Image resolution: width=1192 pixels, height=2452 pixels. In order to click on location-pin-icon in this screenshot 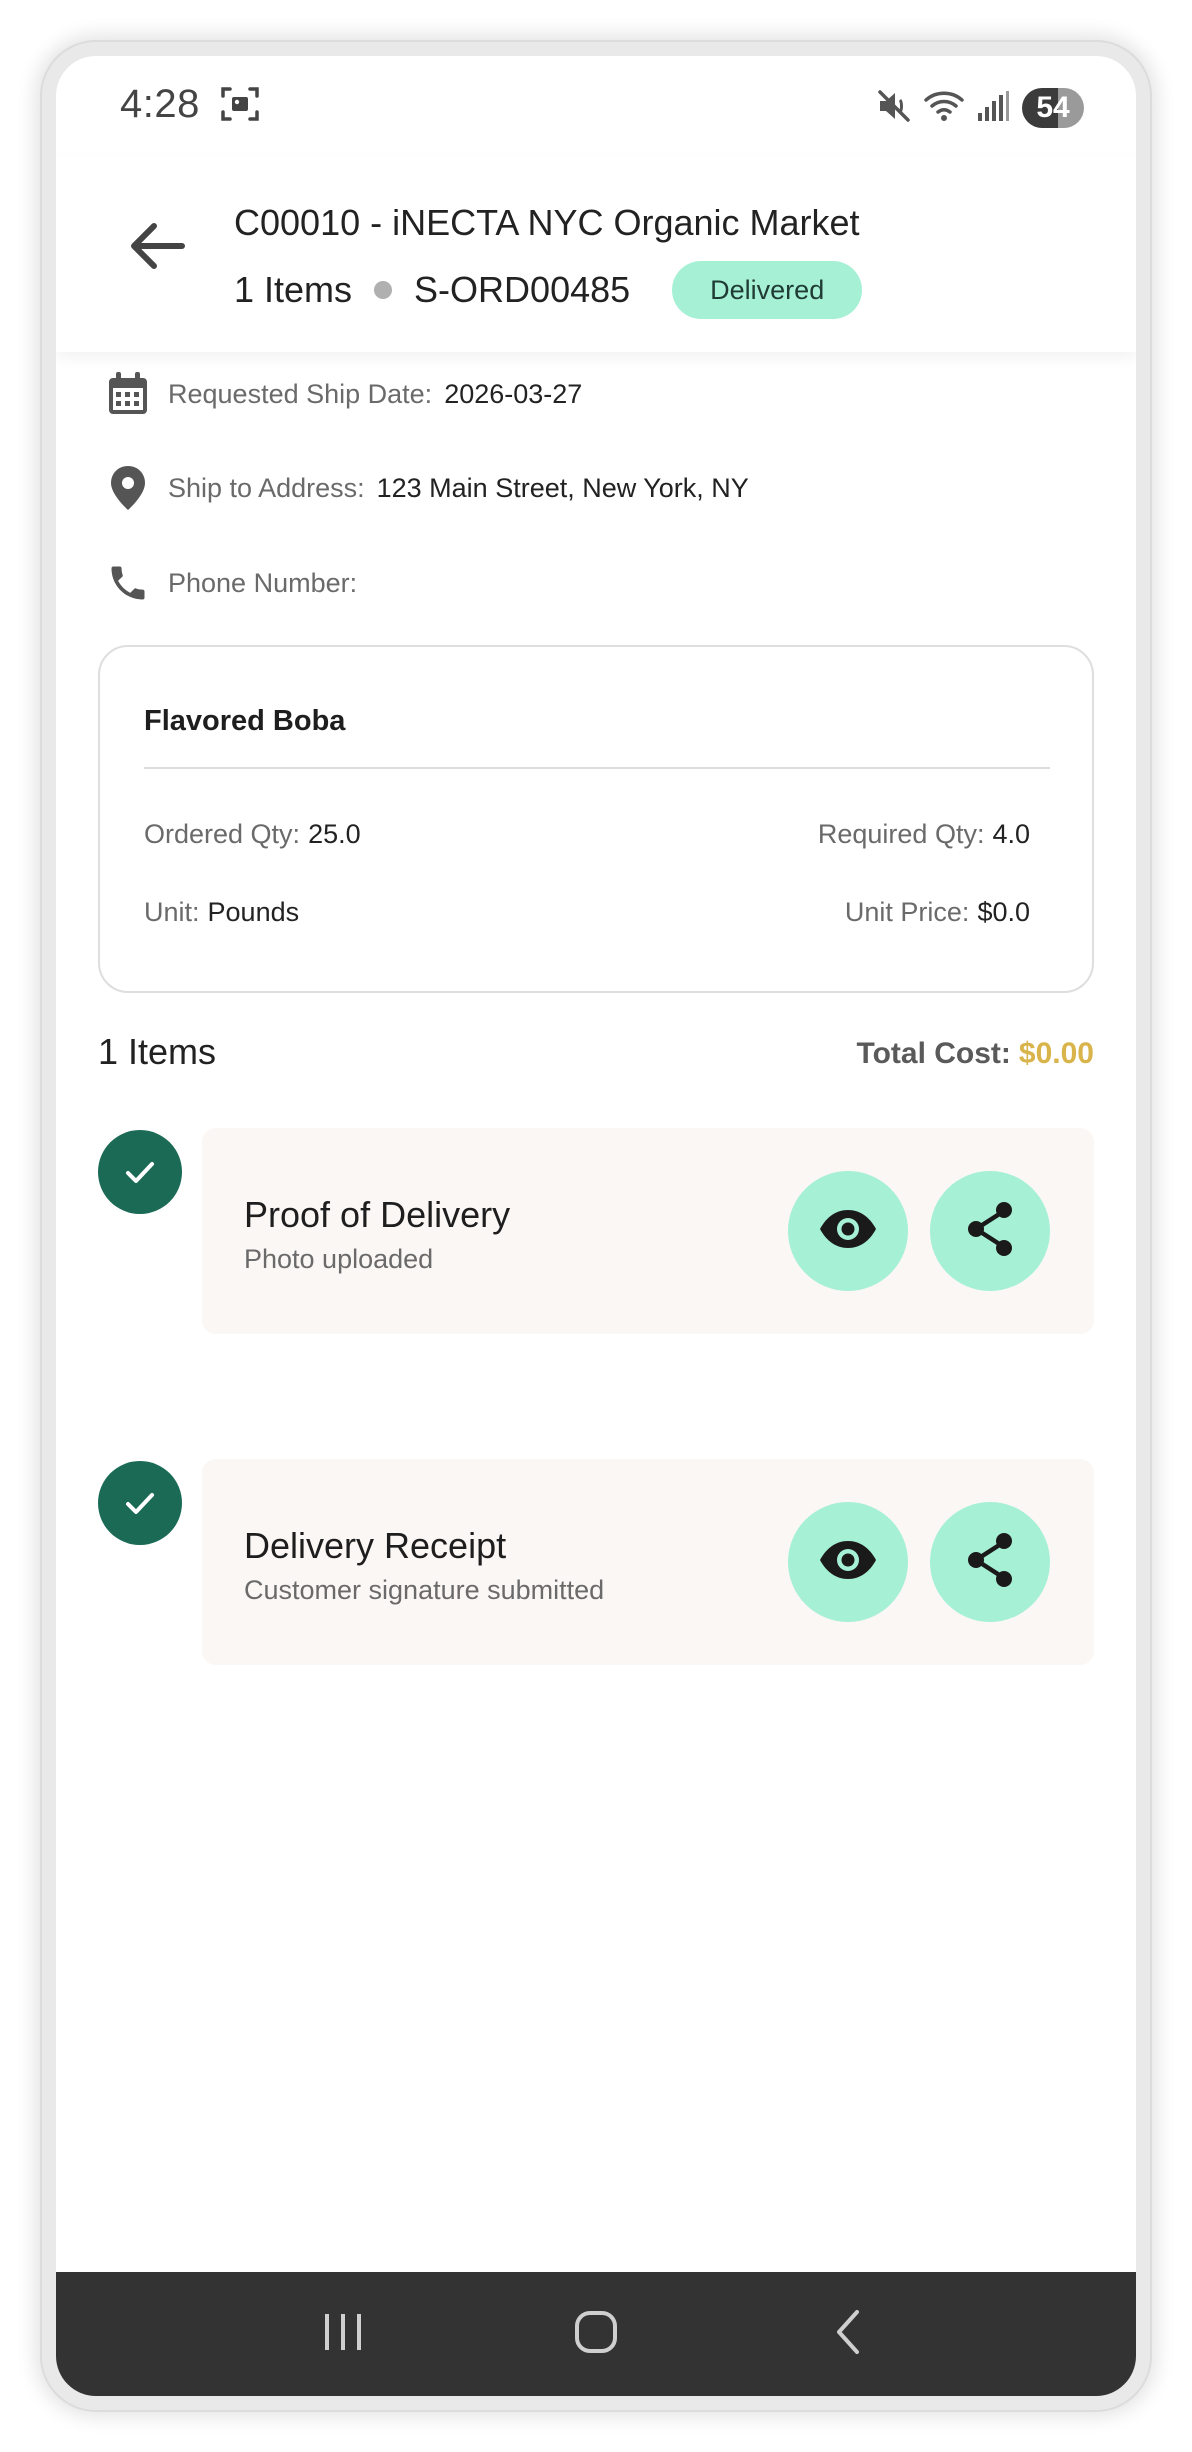, I will do `click(128, 488)`.